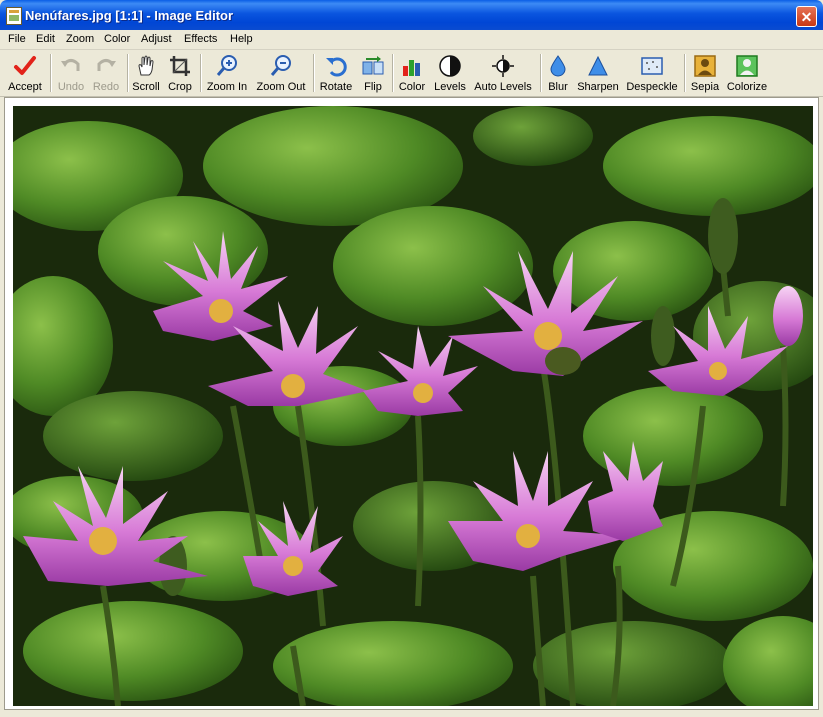  What do you see at coordinates (117, 39) in the screenshot?
I see `menu-color: Color` at bounding box center [117, 39].